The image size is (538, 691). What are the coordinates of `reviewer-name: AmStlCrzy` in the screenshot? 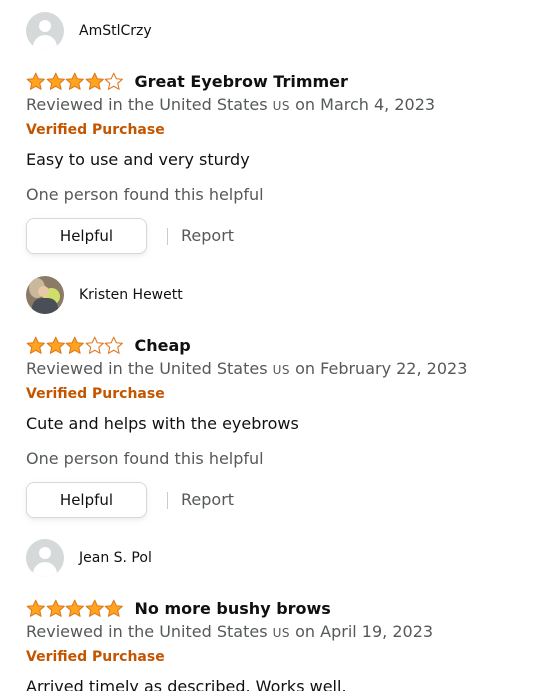 It's located at (115, 31).